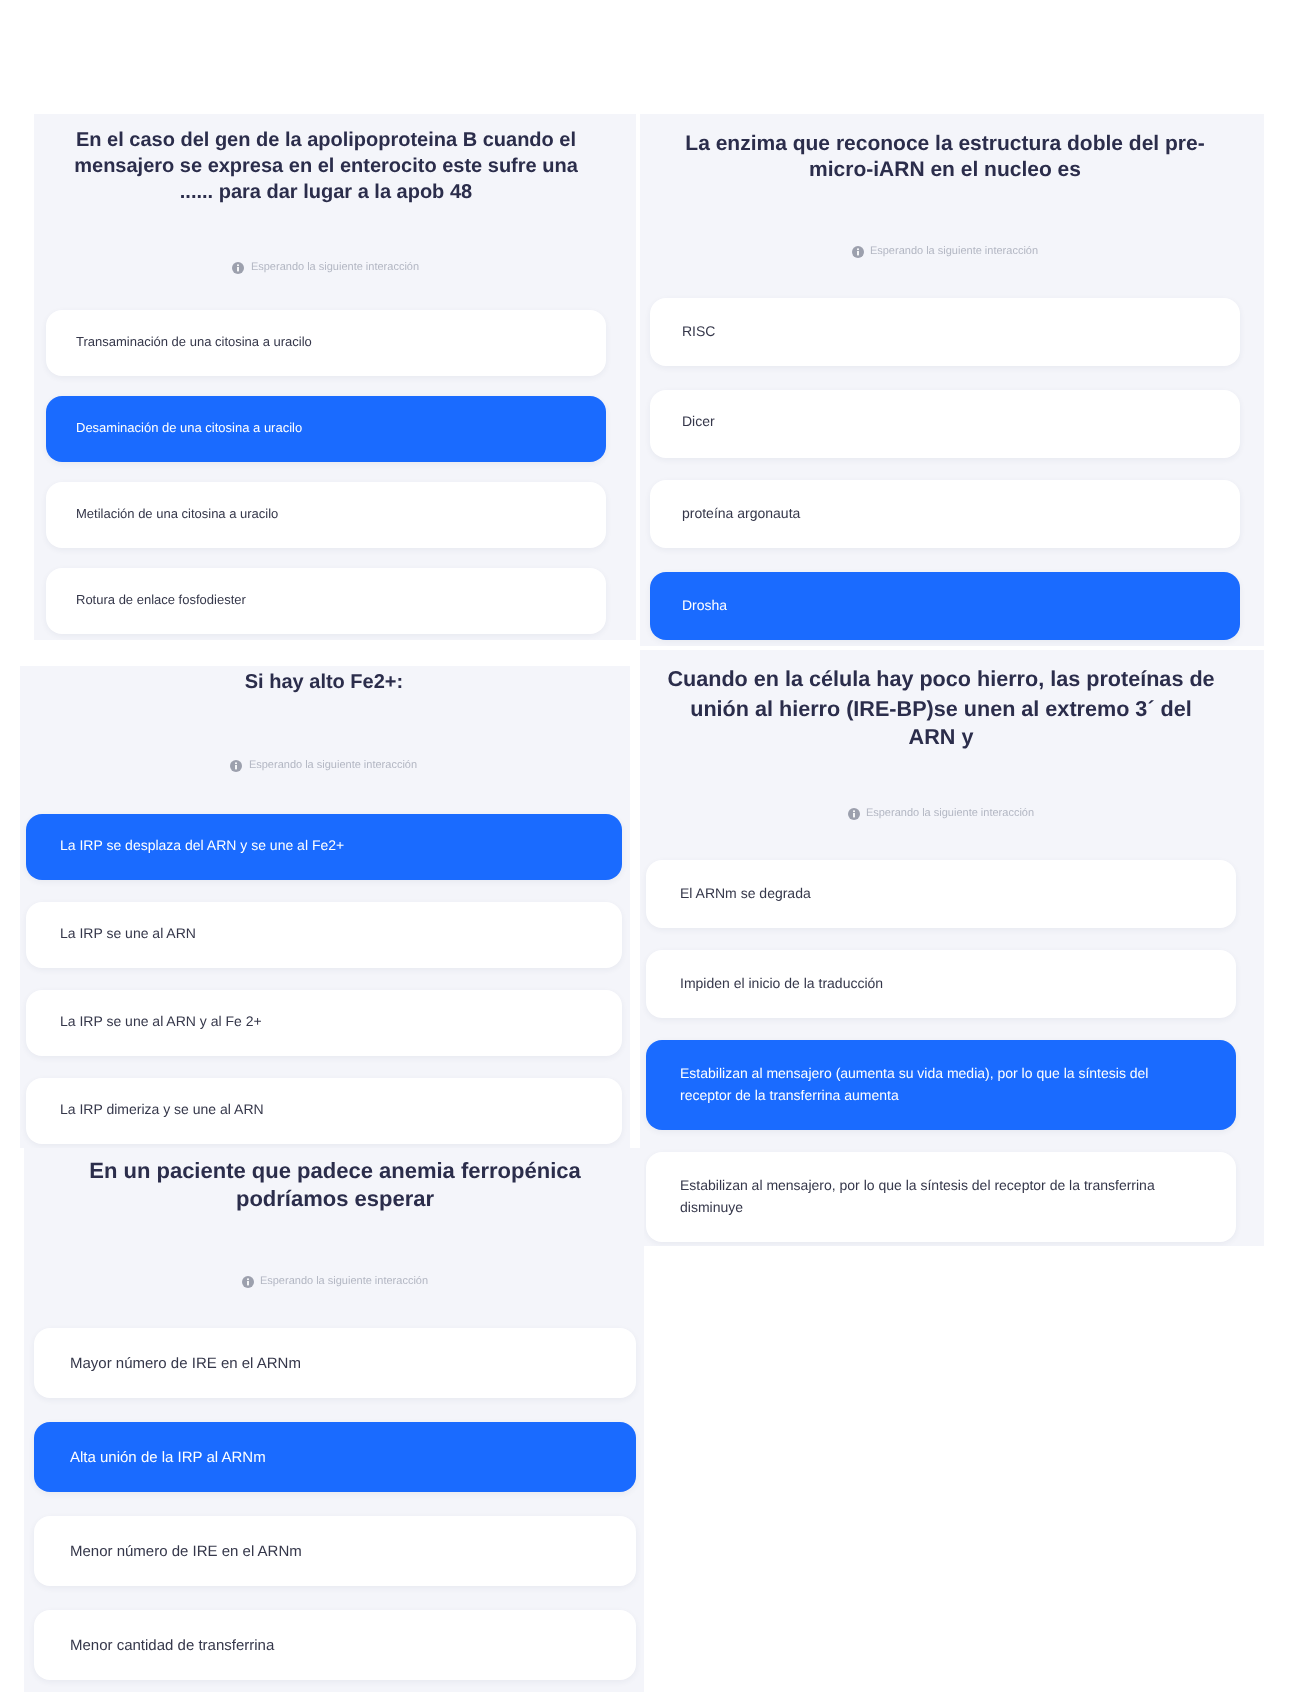 The image size is (1312, 1696). I want to click on question-title: En el caso del gen de la apolipoproteina B cuando el mensajero se expresa en el enterocito este sufre una ...... para dar lugar a la apob 48, so click(326, 167).